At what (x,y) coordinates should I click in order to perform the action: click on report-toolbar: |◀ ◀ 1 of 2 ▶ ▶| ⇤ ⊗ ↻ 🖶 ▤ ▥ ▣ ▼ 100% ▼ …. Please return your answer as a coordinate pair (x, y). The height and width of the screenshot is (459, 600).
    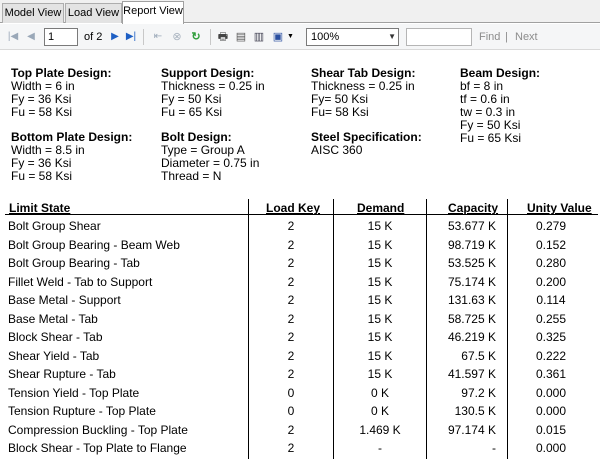
    Looking at the image, I should click on (300, 37).